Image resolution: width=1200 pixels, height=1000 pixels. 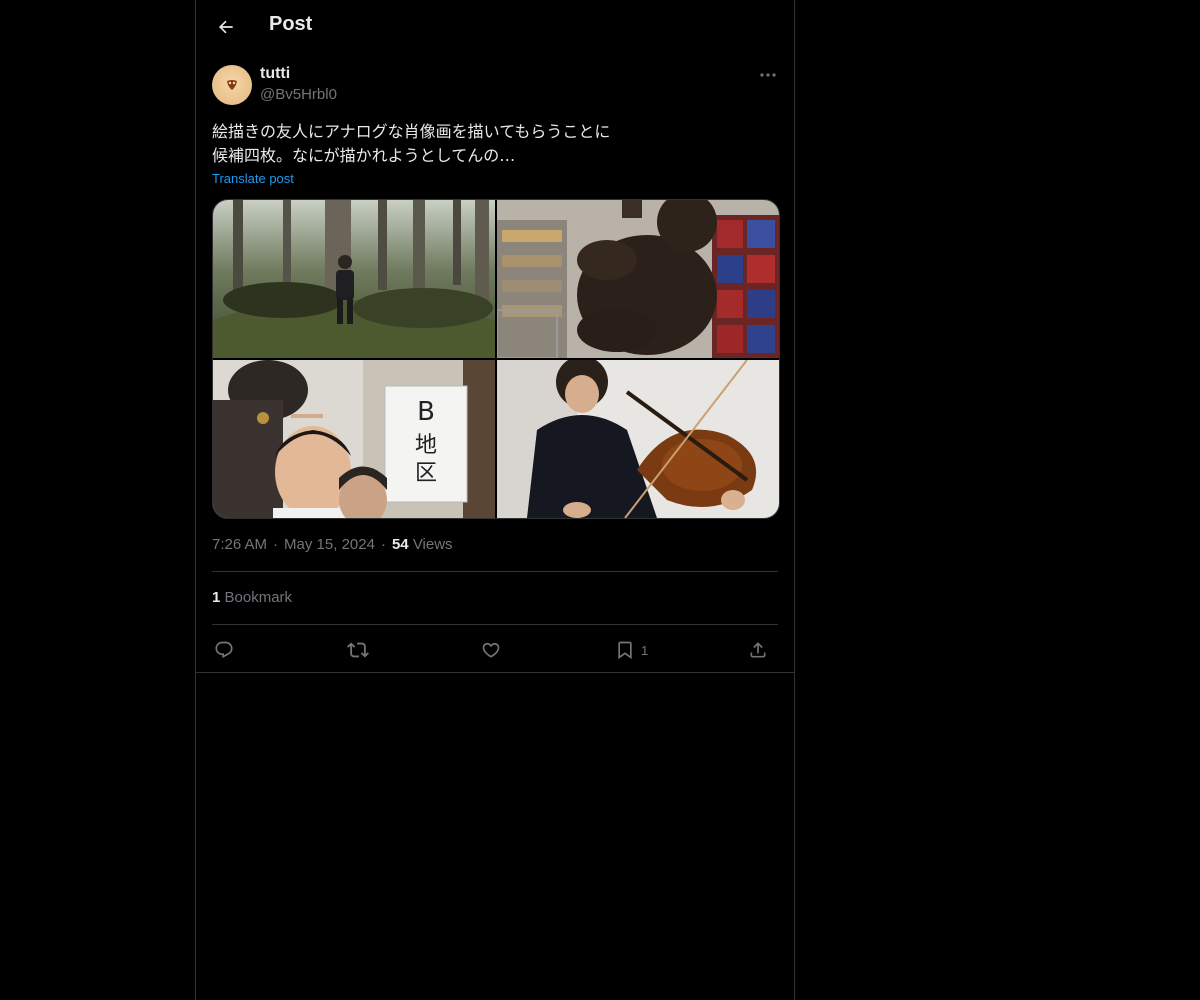 I want to click on bookmarks-label: Bookmark, so click(x=258, y=597).